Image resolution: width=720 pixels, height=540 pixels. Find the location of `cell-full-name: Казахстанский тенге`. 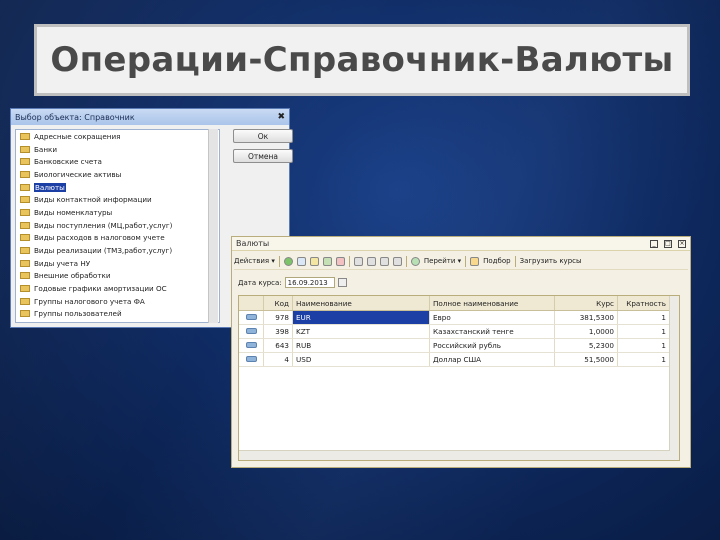

cell-full-name: Казахстанский тенге is located at coordinates (492, 331).